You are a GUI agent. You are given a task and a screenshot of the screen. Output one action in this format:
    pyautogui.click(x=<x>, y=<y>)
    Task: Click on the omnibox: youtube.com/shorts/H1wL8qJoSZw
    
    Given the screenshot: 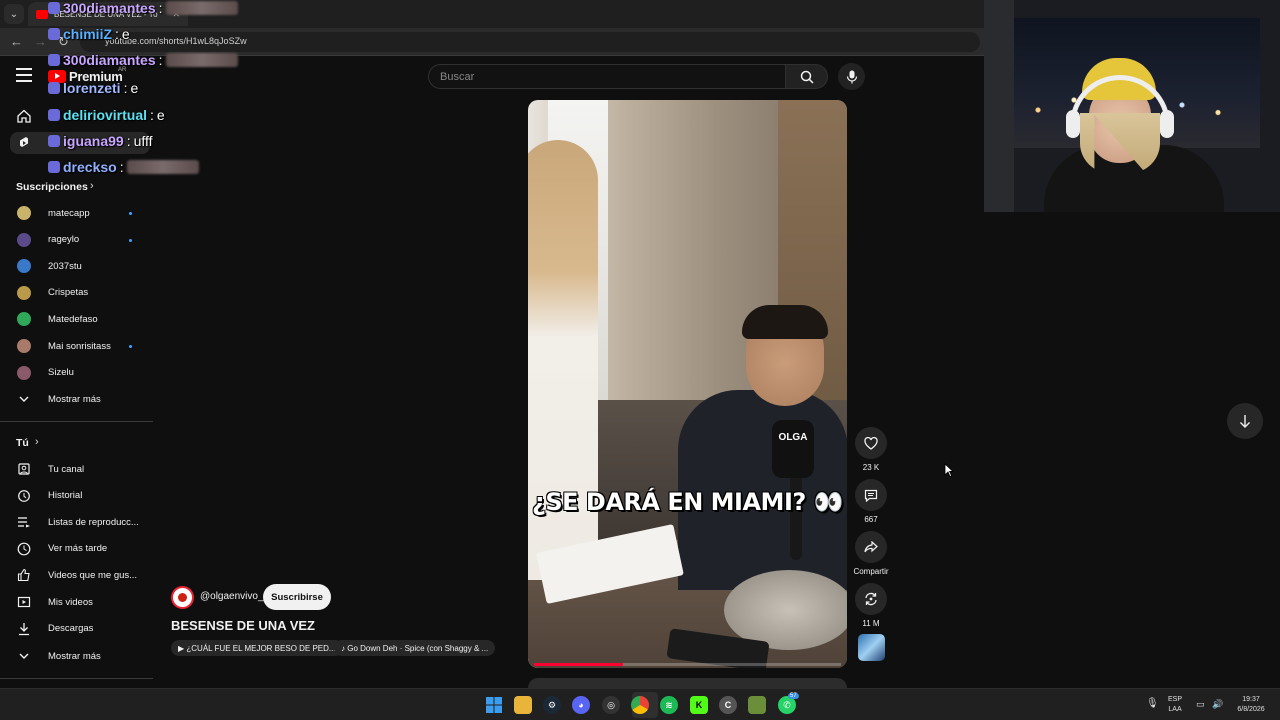 What is the action you would take?
    pyautogui.click(x=530, y=42)
    